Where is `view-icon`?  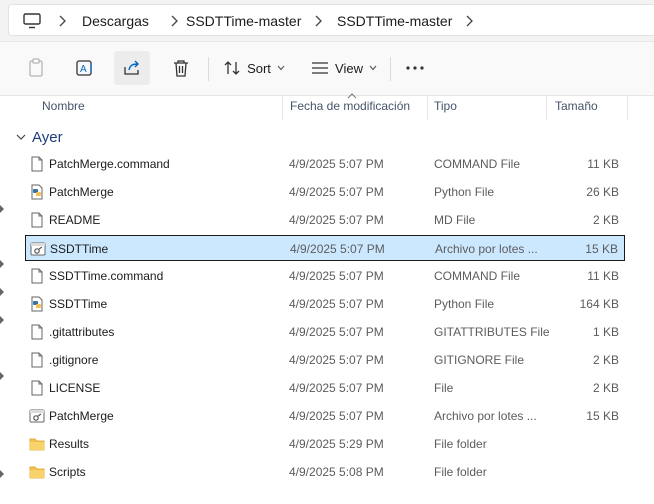 view-icon is located at coordinates (320, 68).